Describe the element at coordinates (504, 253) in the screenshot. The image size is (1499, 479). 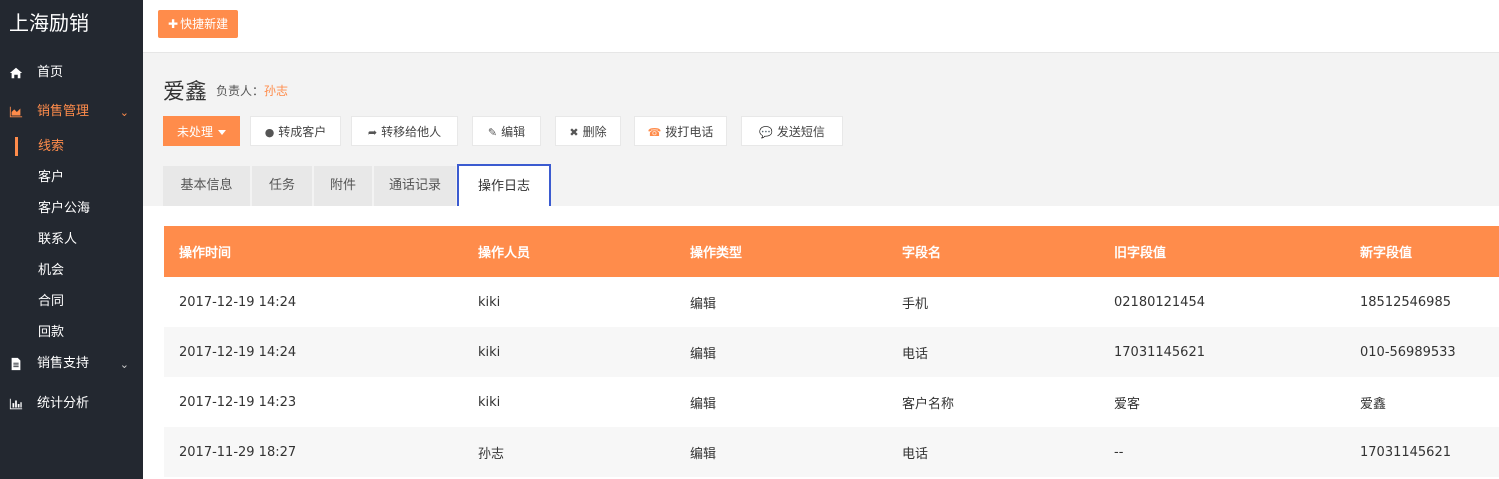
I see `column-header: 操作人员` at that location.